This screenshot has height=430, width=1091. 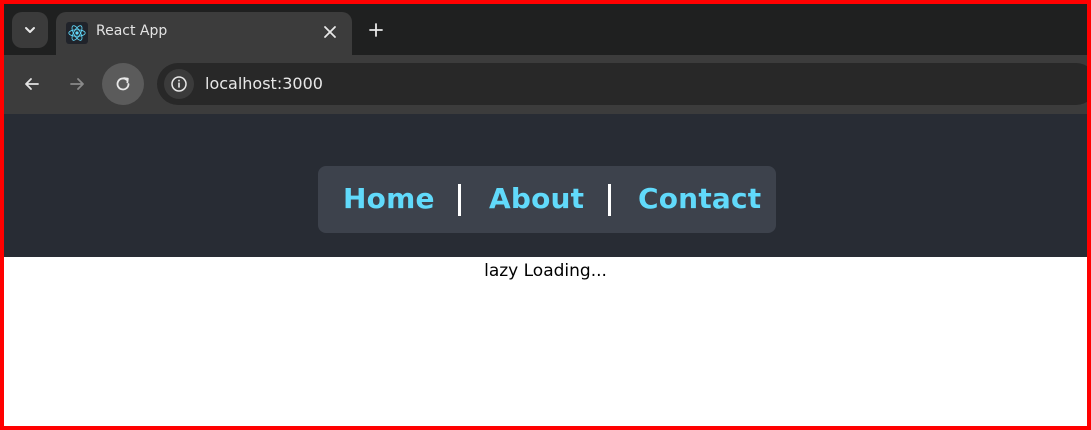 What do you see at coordinates (389, 198) in the screenshot?
I see `nav-link-home: Home` at bounding box center [389, 198].